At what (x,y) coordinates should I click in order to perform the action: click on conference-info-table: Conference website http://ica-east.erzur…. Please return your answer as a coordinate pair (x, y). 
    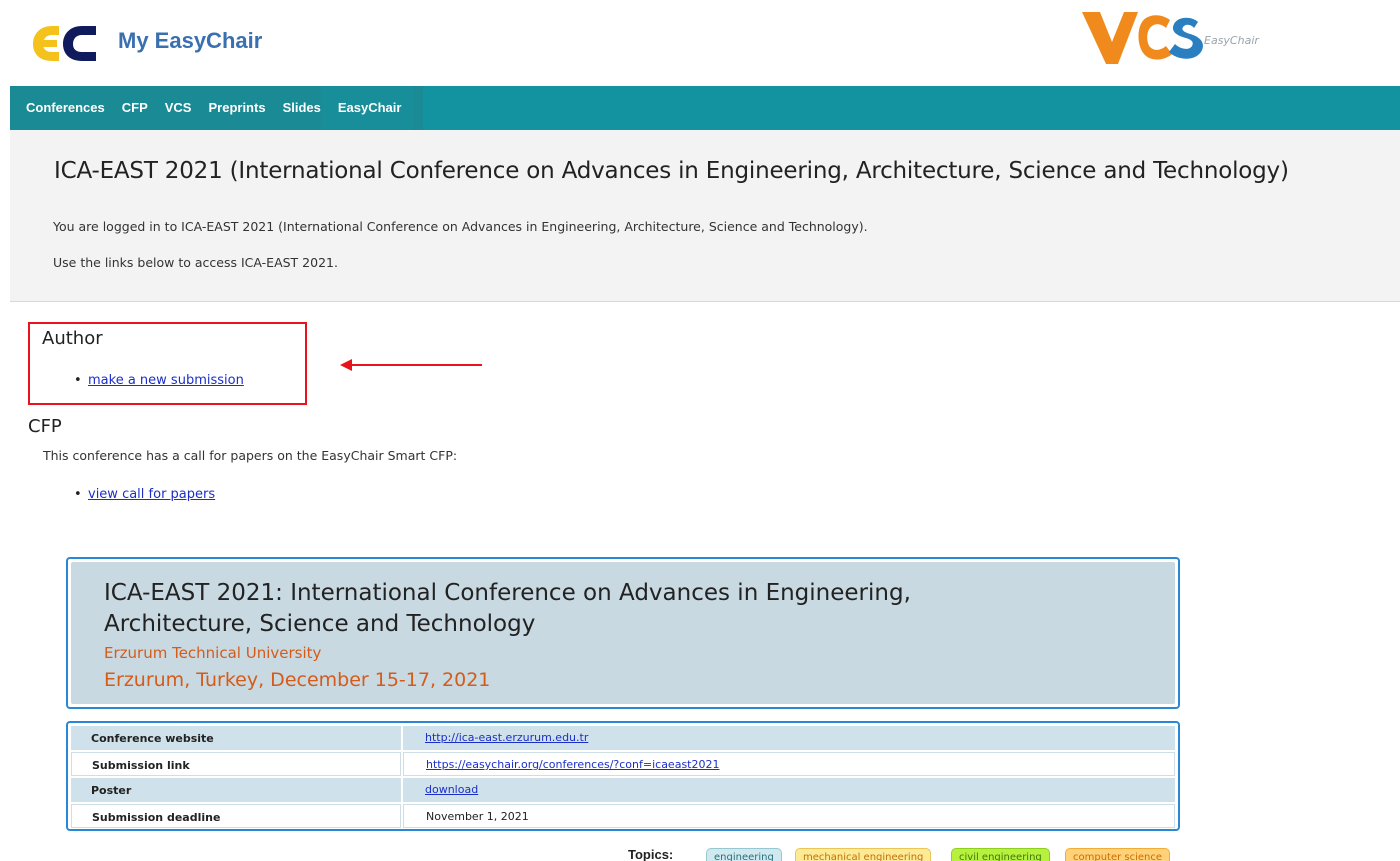
    Looking at the image, I should click on (623, 776).